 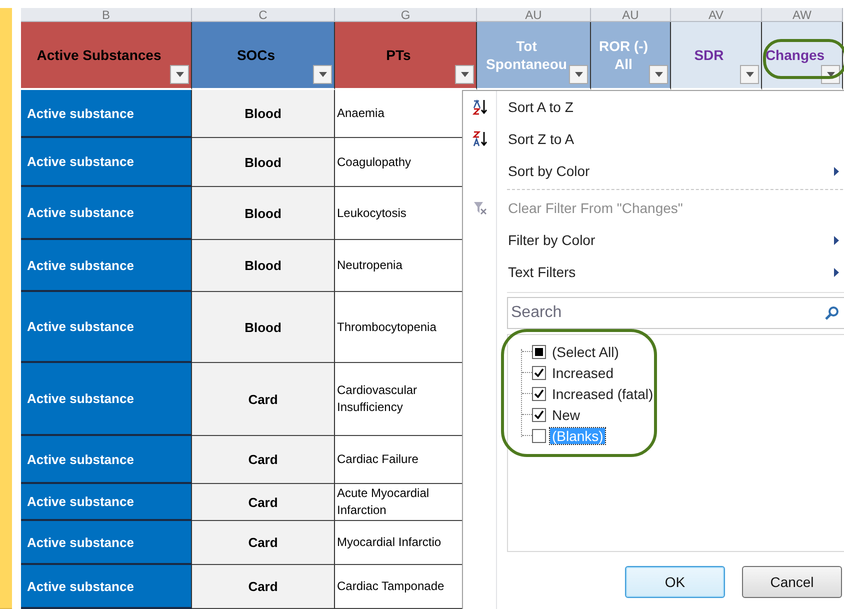 I want to click on column-header: Changes, so click(x=795, y=55).